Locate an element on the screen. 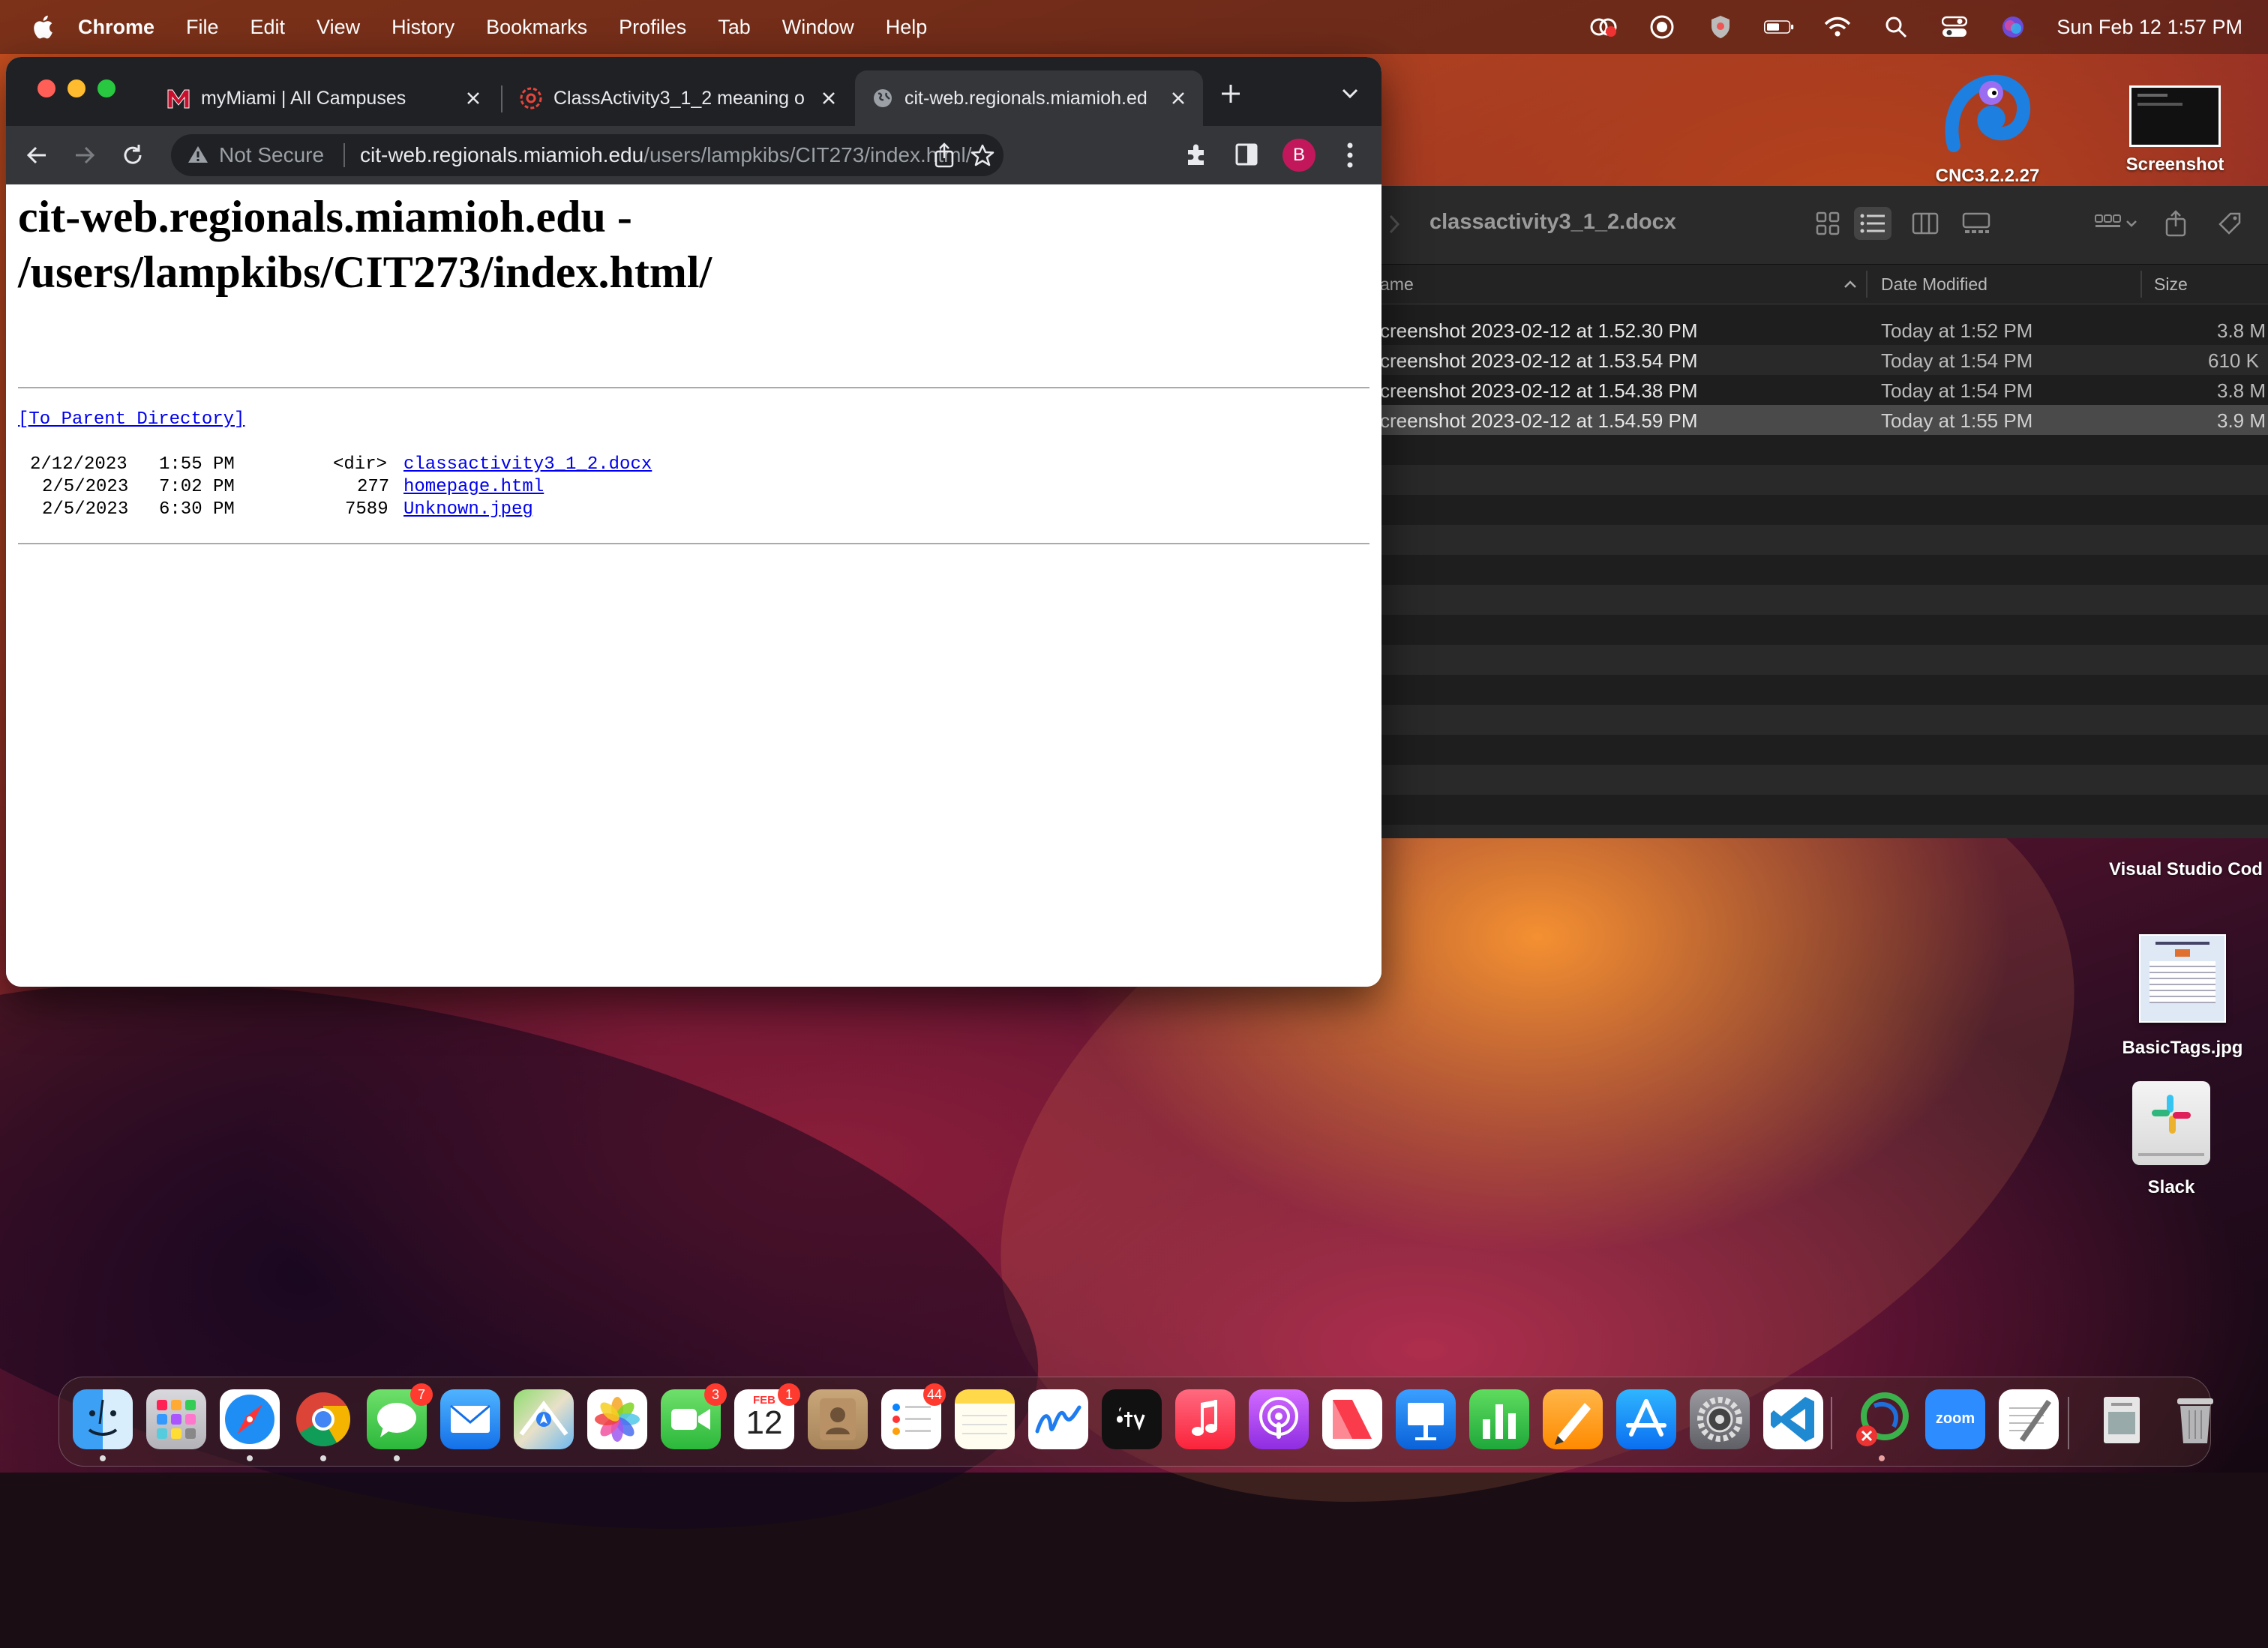 Image resolution: width=2268 pixels, height=1648 pixels. dock-system-settings-icon is located at coordinates (1720, 1419).